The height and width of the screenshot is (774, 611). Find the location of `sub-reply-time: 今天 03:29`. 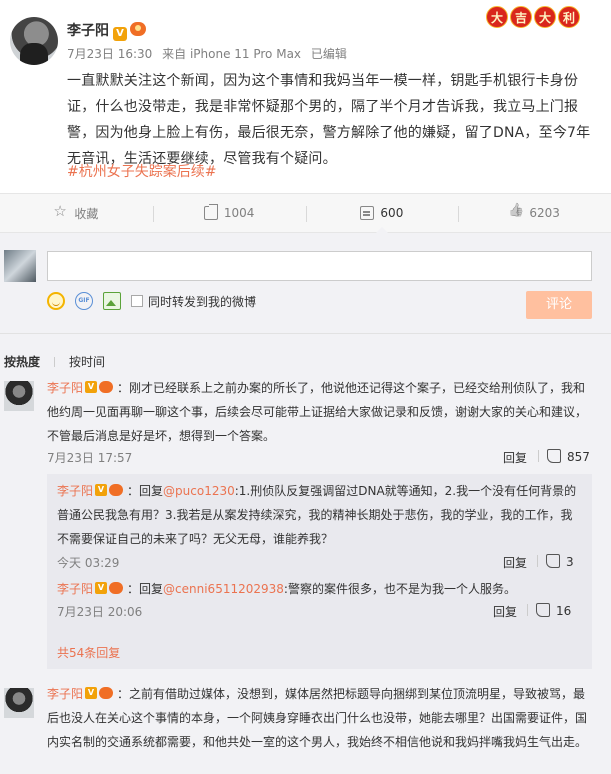

sub-reply-time: 今天 03:29 is located at coordinates (88, 563).